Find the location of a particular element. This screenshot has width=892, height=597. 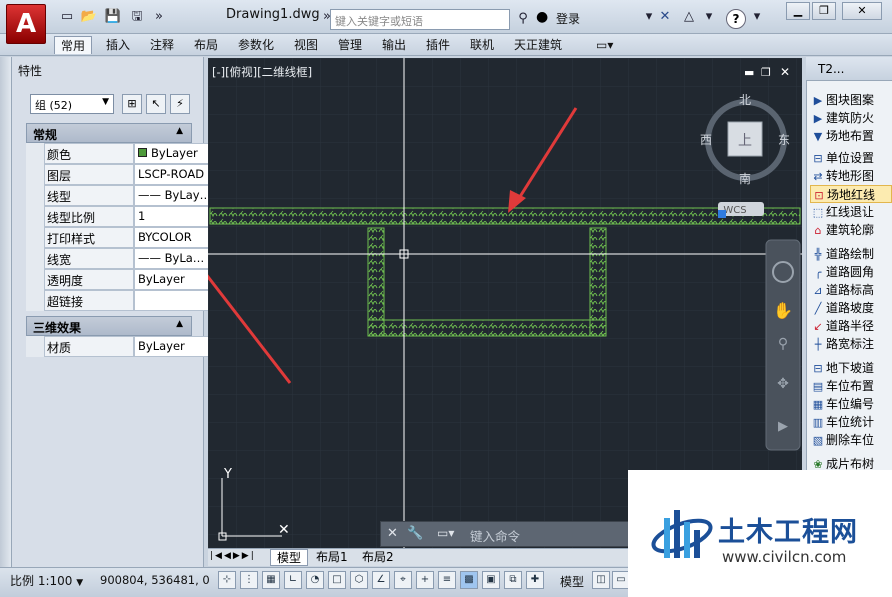

login-button: 登录 is located at coordinates (568, 18).